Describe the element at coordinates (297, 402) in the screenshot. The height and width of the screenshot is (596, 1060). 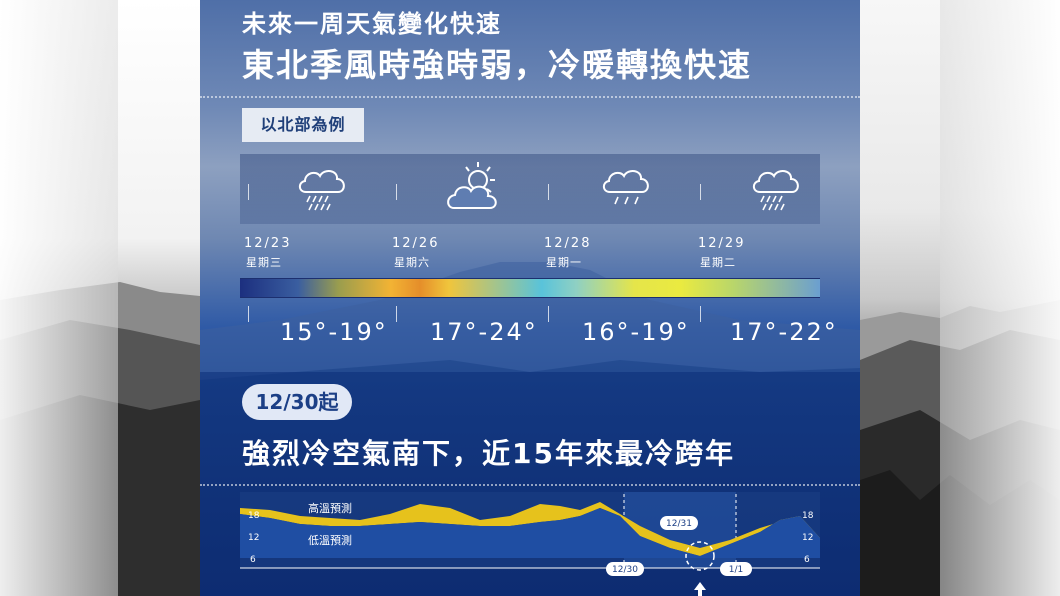
I see `start-date-badge: 12/30起` at that location.